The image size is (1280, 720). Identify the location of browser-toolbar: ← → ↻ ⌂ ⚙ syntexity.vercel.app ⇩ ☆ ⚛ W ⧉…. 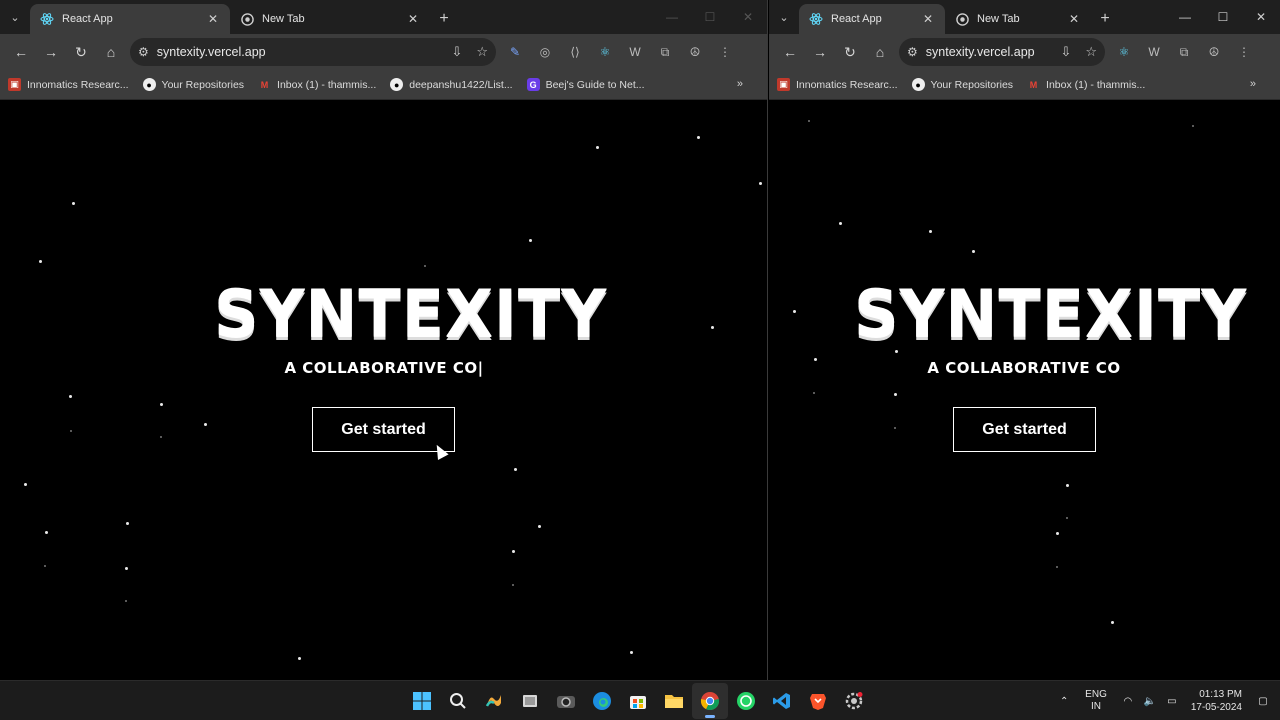
(1024, 52).